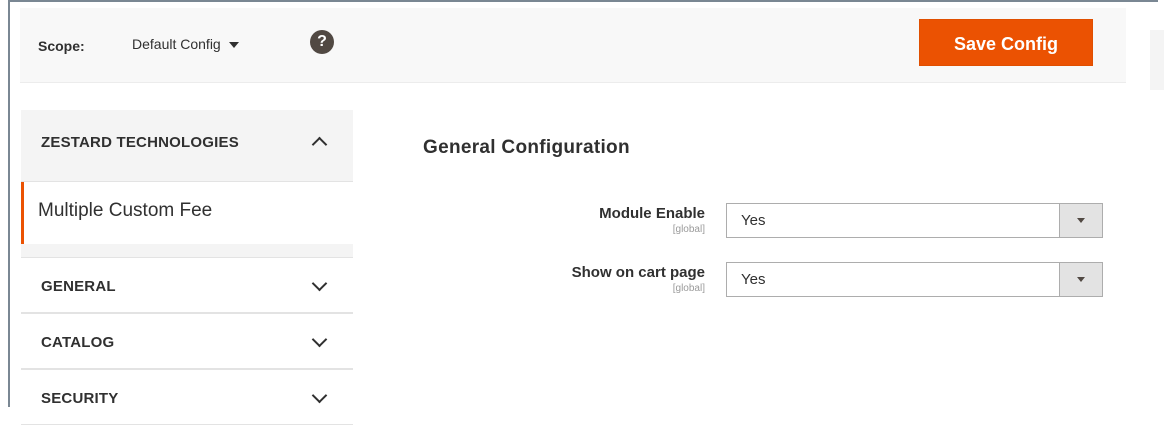  What do you see at coordinates (125, 210) in the screenshot?
I see `sidebar-item-label: Multiple Custom Fee` at bounding box center [125, 210].